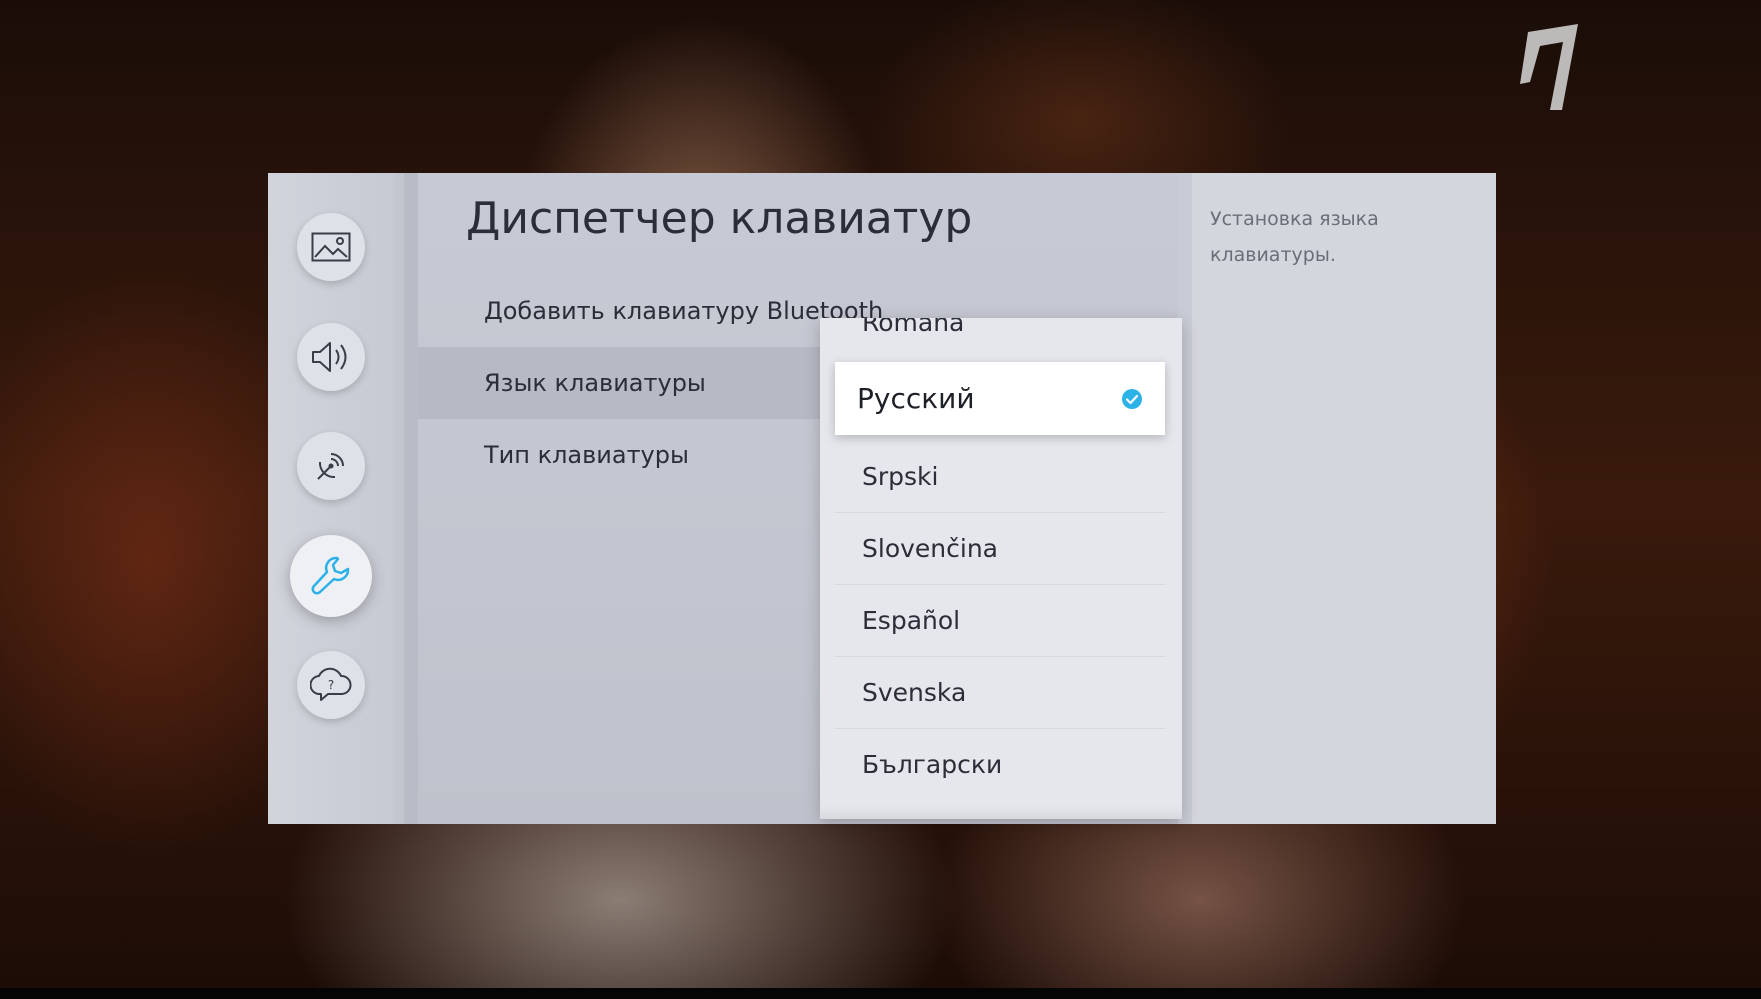  Describe the element at coordinates (1000, 548) in the screenshot. I see `dropdown-option: Slovenčina` at that location.